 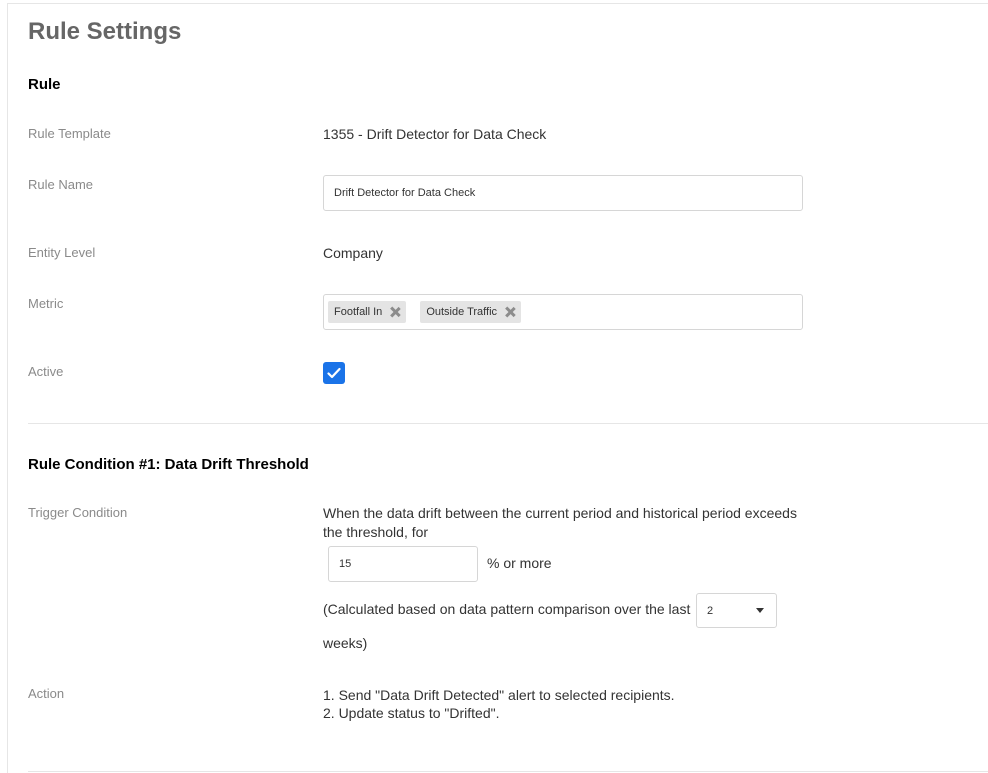 What do you see at coordinates (462, 312) in the screenshot?
I see `metric-tag-label: Outside Traffic` at bounding box center [462, 312].